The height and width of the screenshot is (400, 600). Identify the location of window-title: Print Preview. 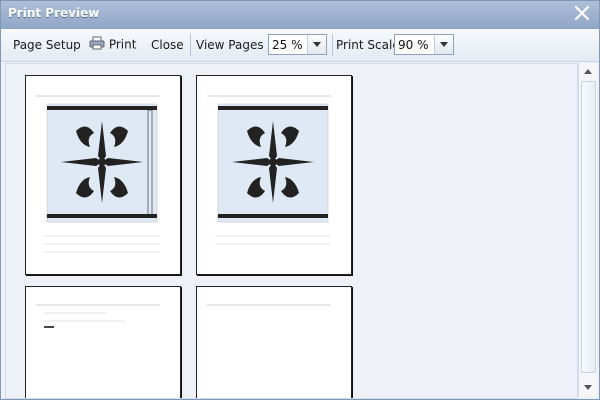
(54, 13).